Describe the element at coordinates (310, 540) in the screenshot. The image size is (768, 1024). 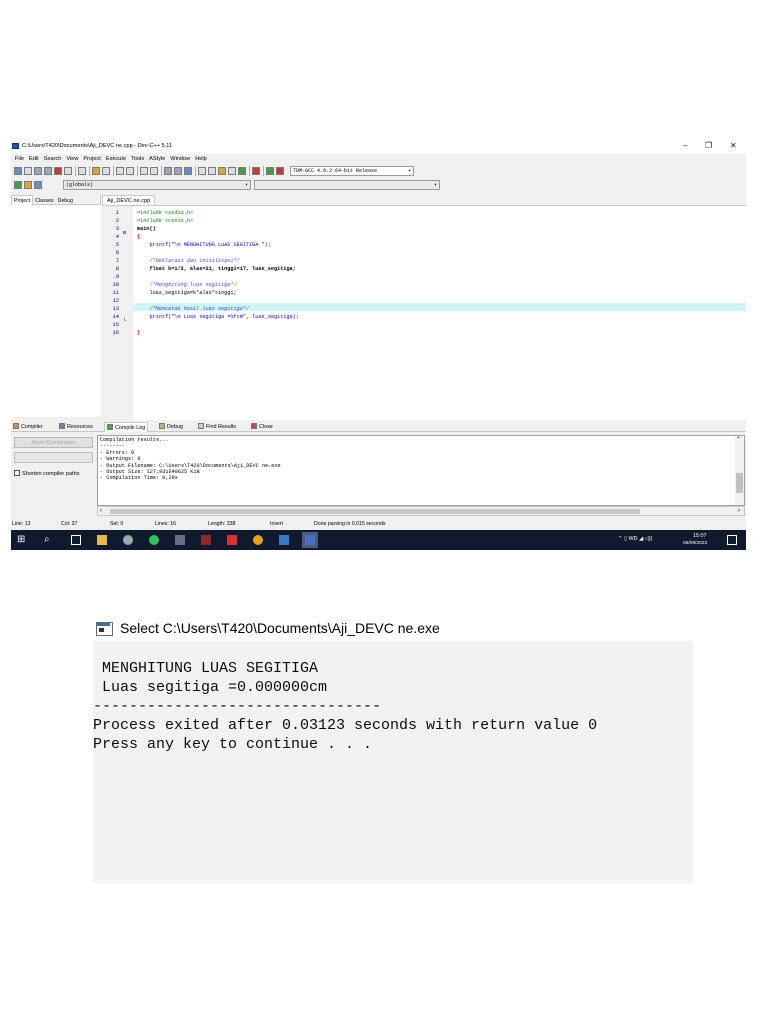
I see `devcpp-taskbar-icon` at that location.